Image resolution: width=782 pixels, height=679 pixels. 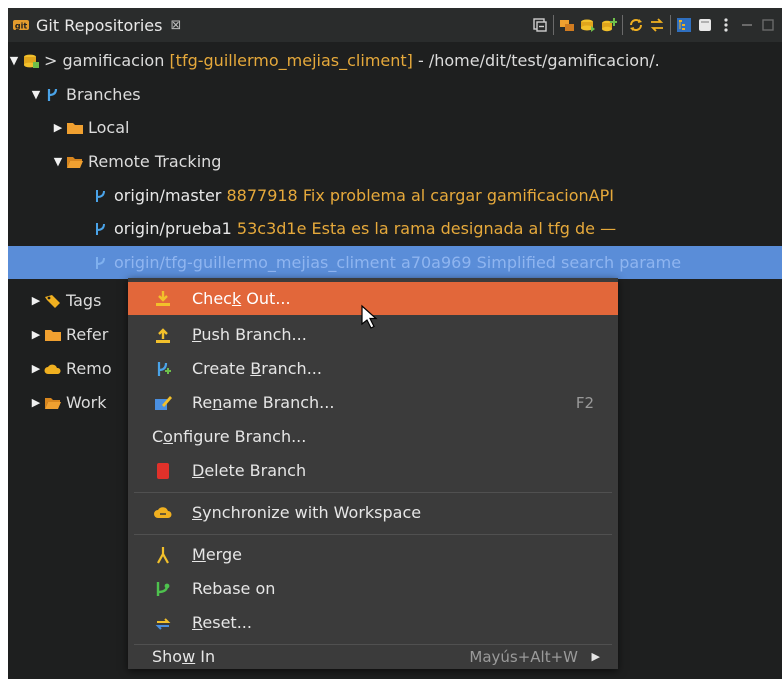 I want to click on commit-message: Simplified search parame, so click(x=579, y=262).